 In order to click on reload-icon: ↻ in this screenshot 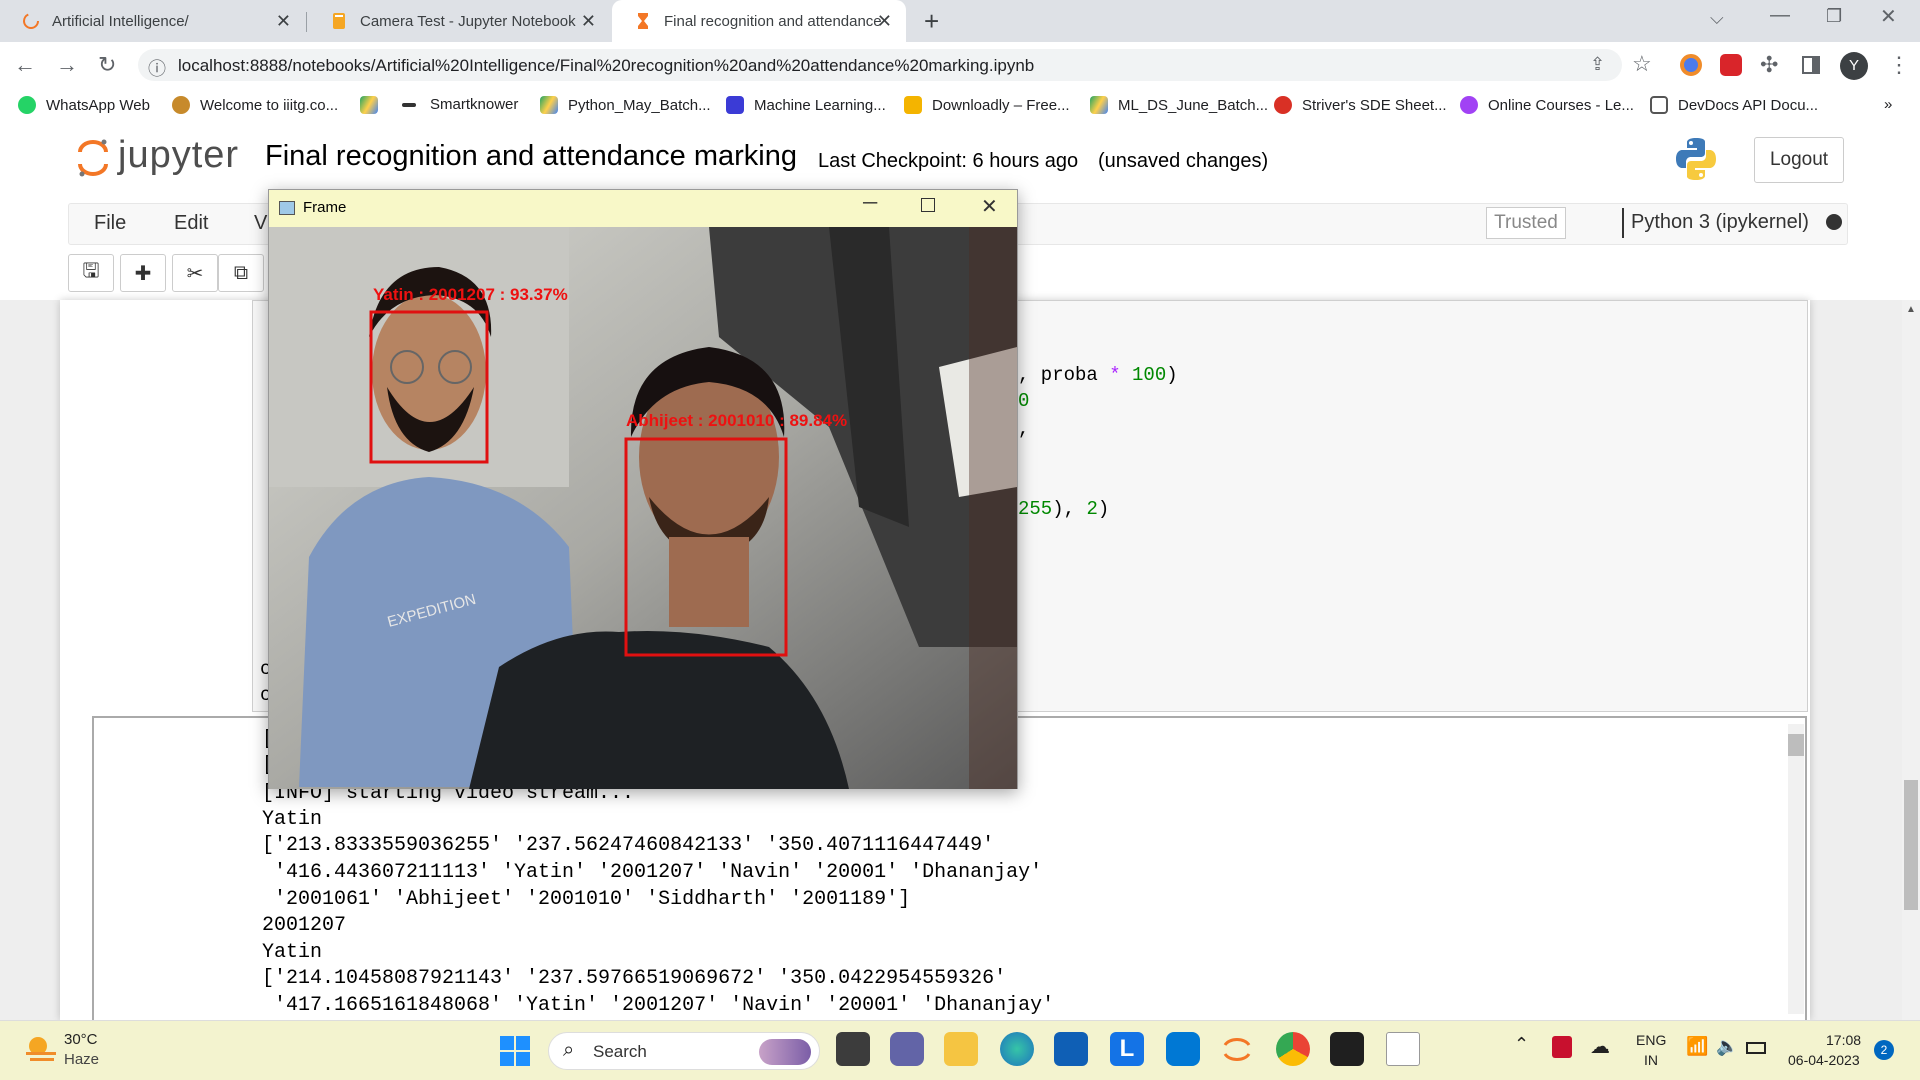, I will do `click(107, 65)`.